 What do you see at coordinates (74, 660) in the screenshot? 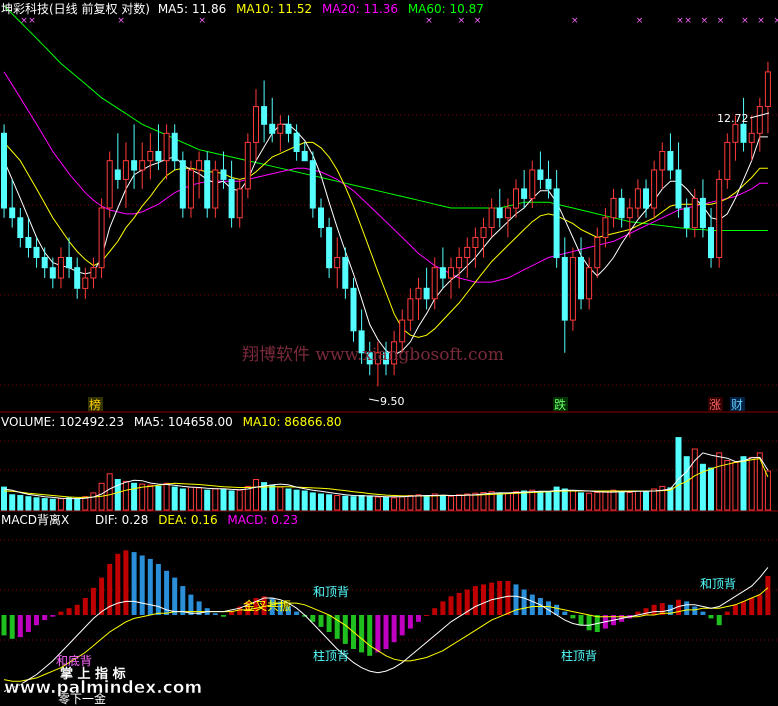
I see `bottom-div-label: 和底背` at bounding box center [74, 660].